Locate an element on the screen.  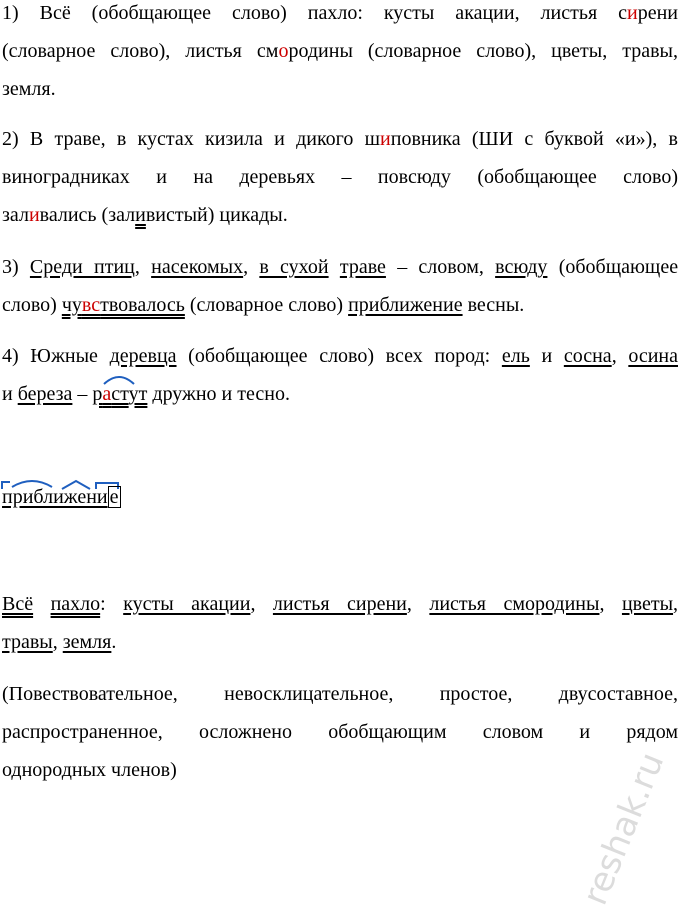
item-2-line-3: заливались (заливистый) цикады. is located at coordinates (145, 215).